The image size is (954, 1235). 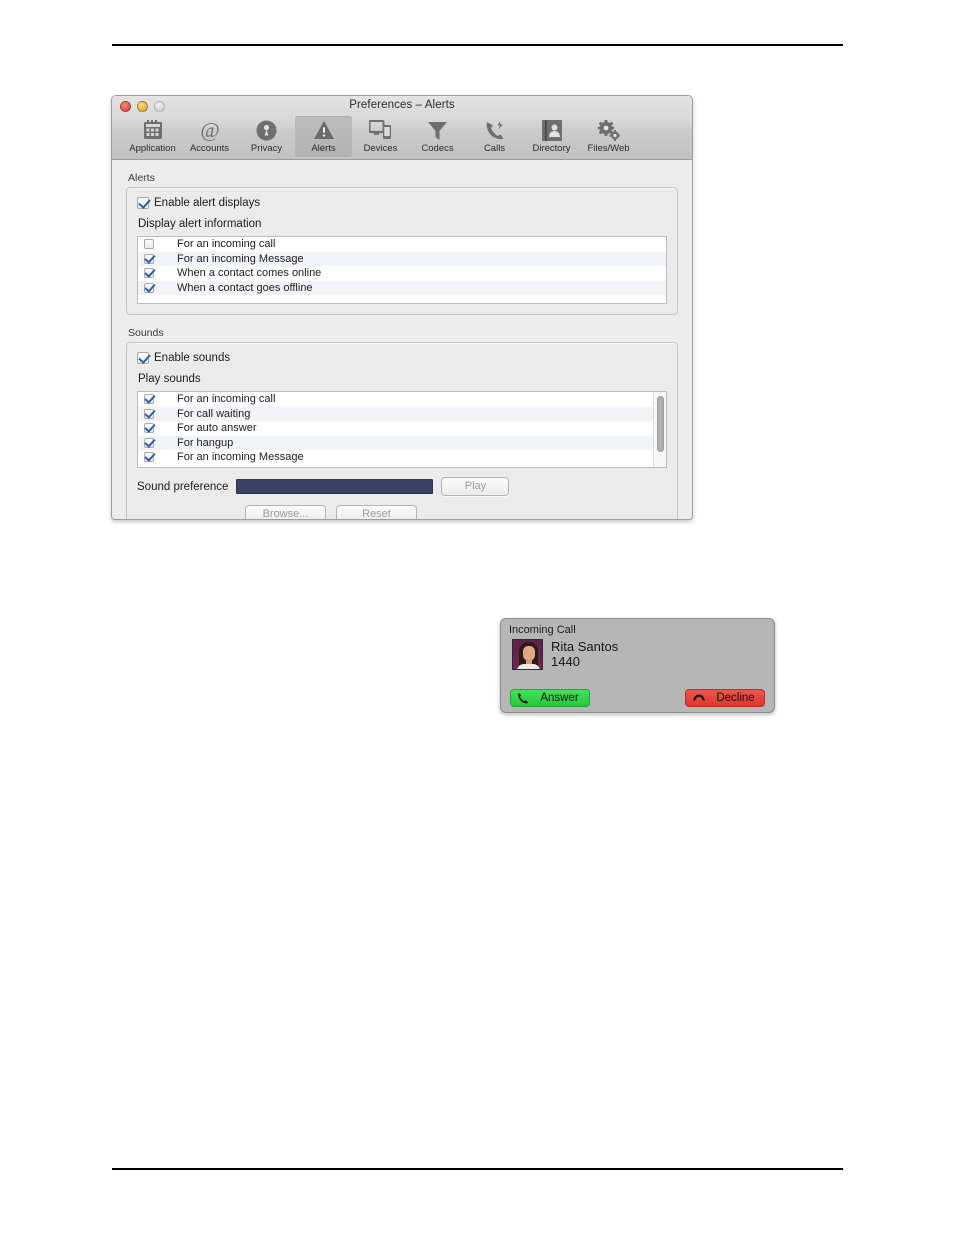 I want to click on funnel-icon, so click(x=438, y=130).